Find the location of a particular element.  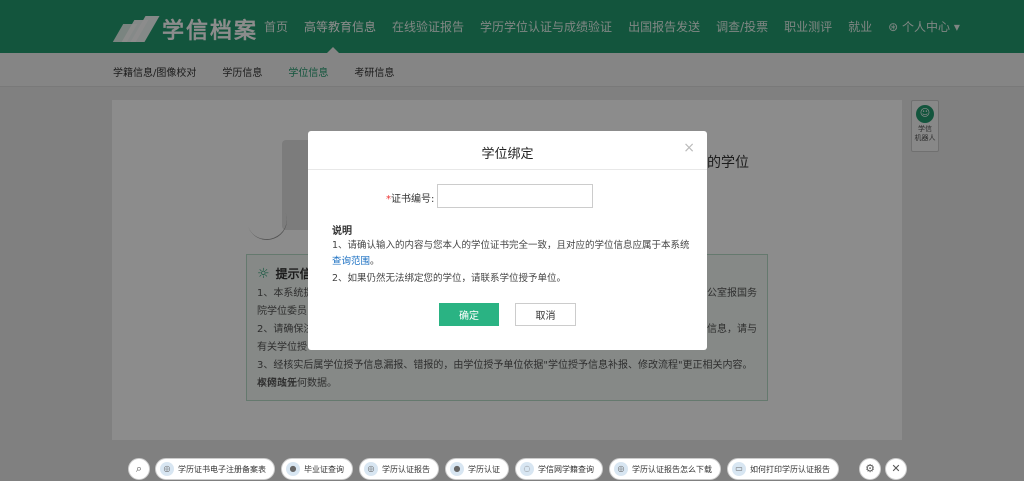

dialog-divider is located at coordinates (507, 169).